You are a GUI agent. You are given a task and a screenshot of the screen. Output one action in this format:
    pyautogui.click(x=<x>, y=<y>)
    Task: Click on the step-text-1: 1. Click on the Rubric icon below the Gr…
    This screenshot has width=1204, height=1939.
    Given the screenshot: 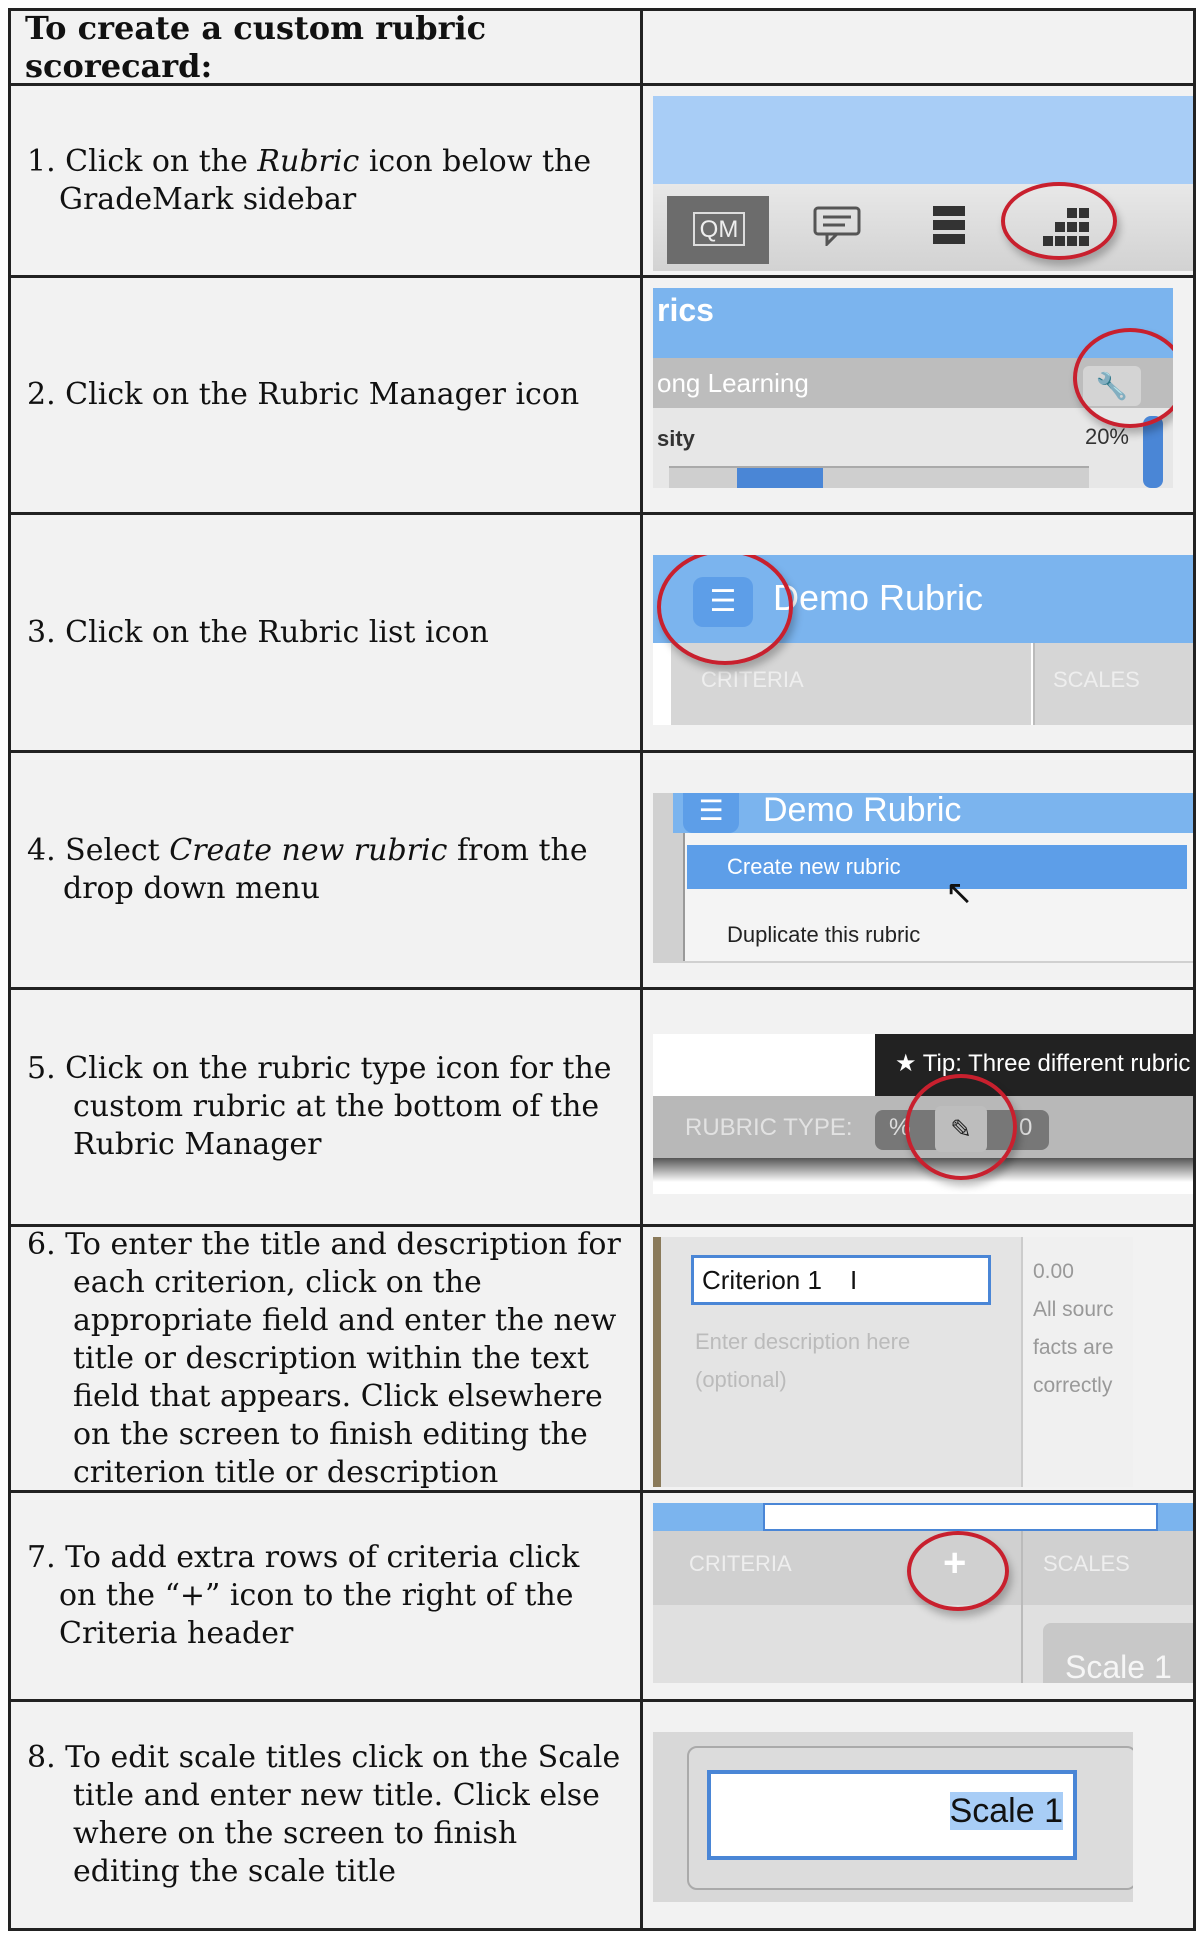 What is the action you would take?
    pyautogui.click(x=309, y=180)
    